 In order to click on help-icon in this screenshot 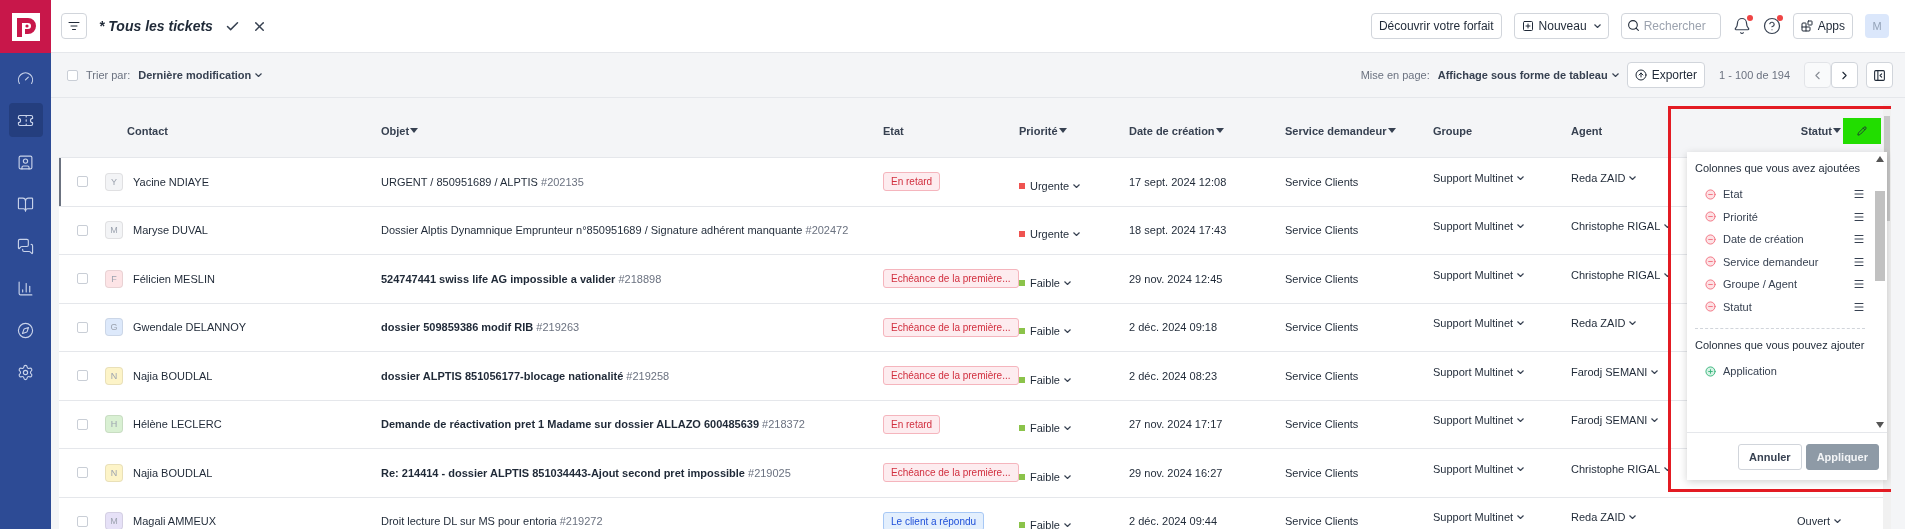, I will do `click(1771, 26)`.